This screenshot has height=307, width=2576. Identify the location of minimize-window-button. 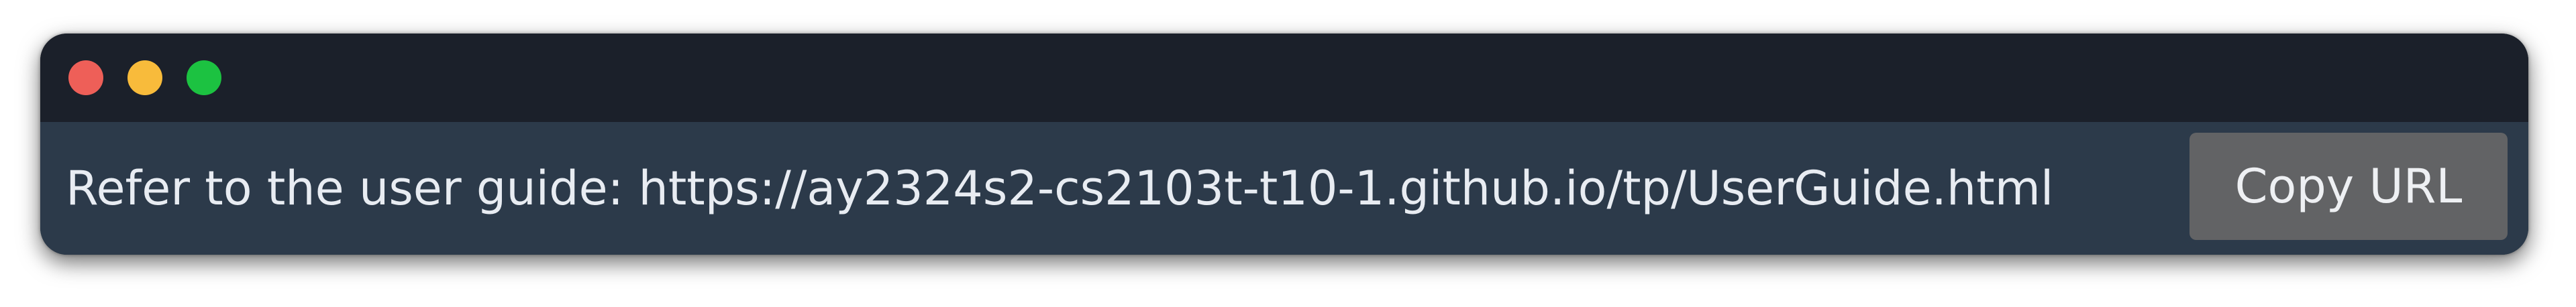
(144, 77).